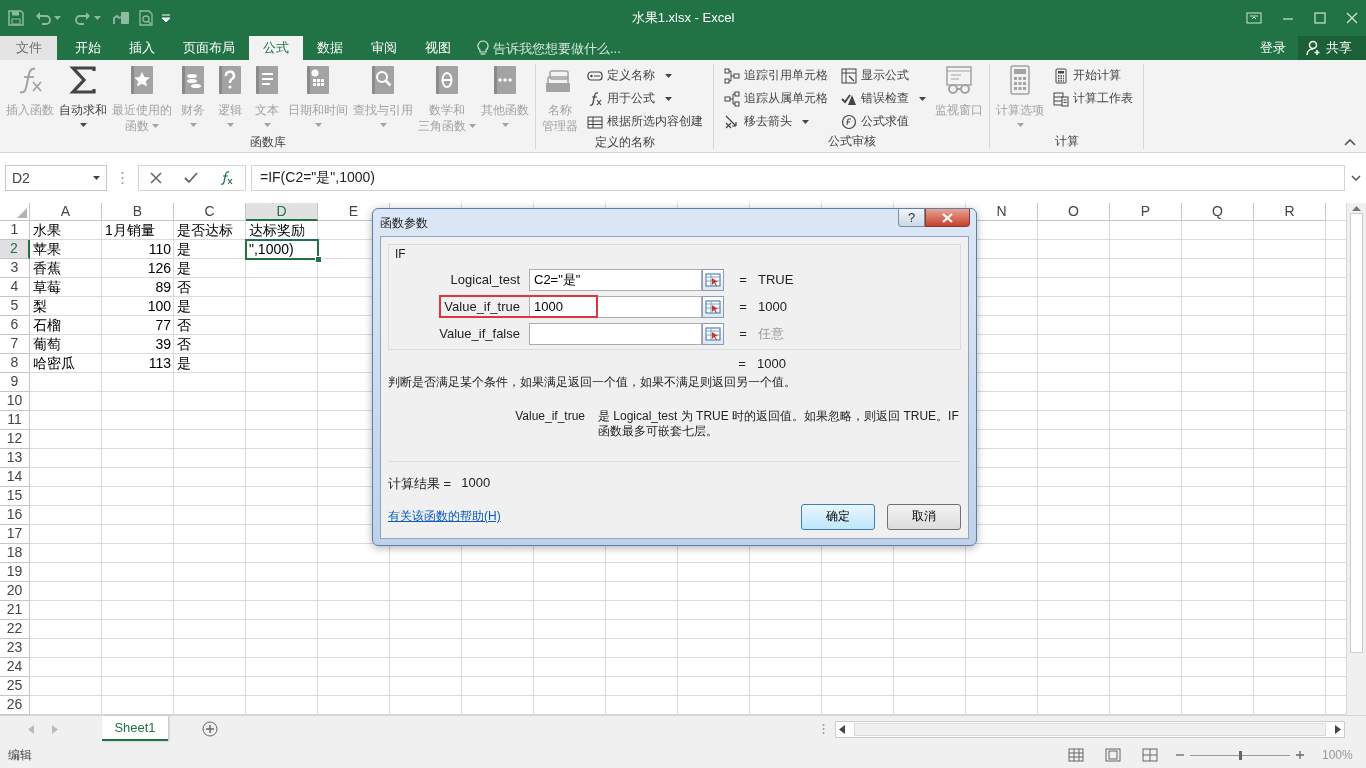 Image resolution: width=1366 pixels, height=768 pixels. I want to click on share-button: 共享, so click(1332, 48).